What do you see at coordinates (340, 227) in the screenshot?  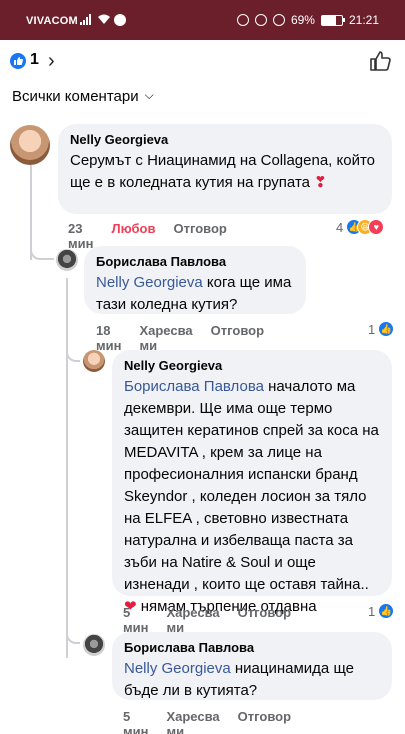 I see `reaction-count: 4` at bounding box center [340, 227].